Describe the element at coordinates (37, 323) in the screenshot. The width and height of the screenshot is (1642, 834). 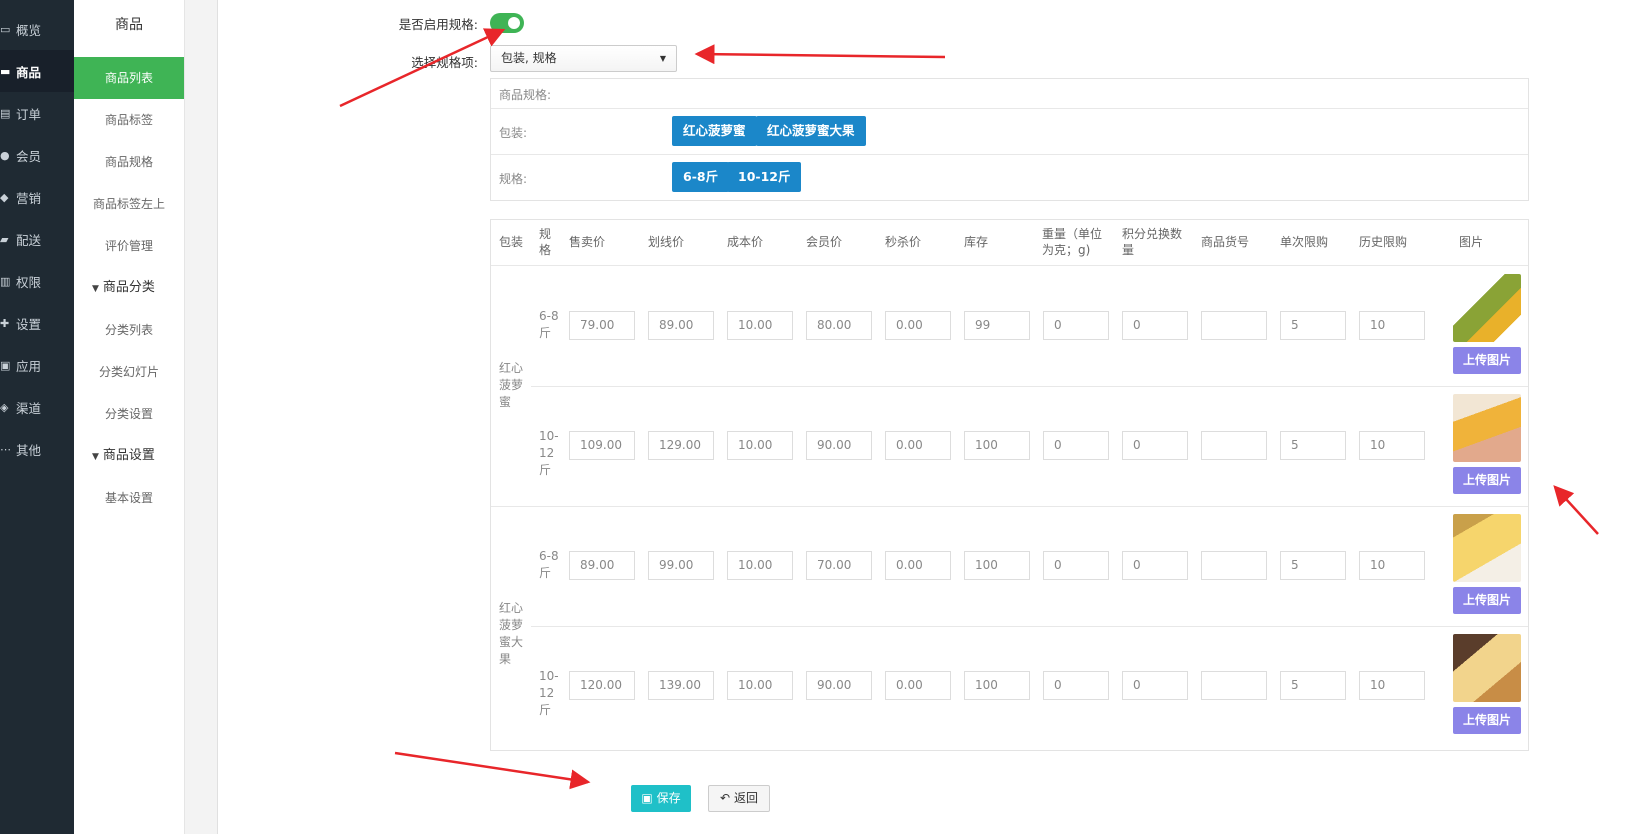
I see `nav-item-7: ✚ 设置` at that location.